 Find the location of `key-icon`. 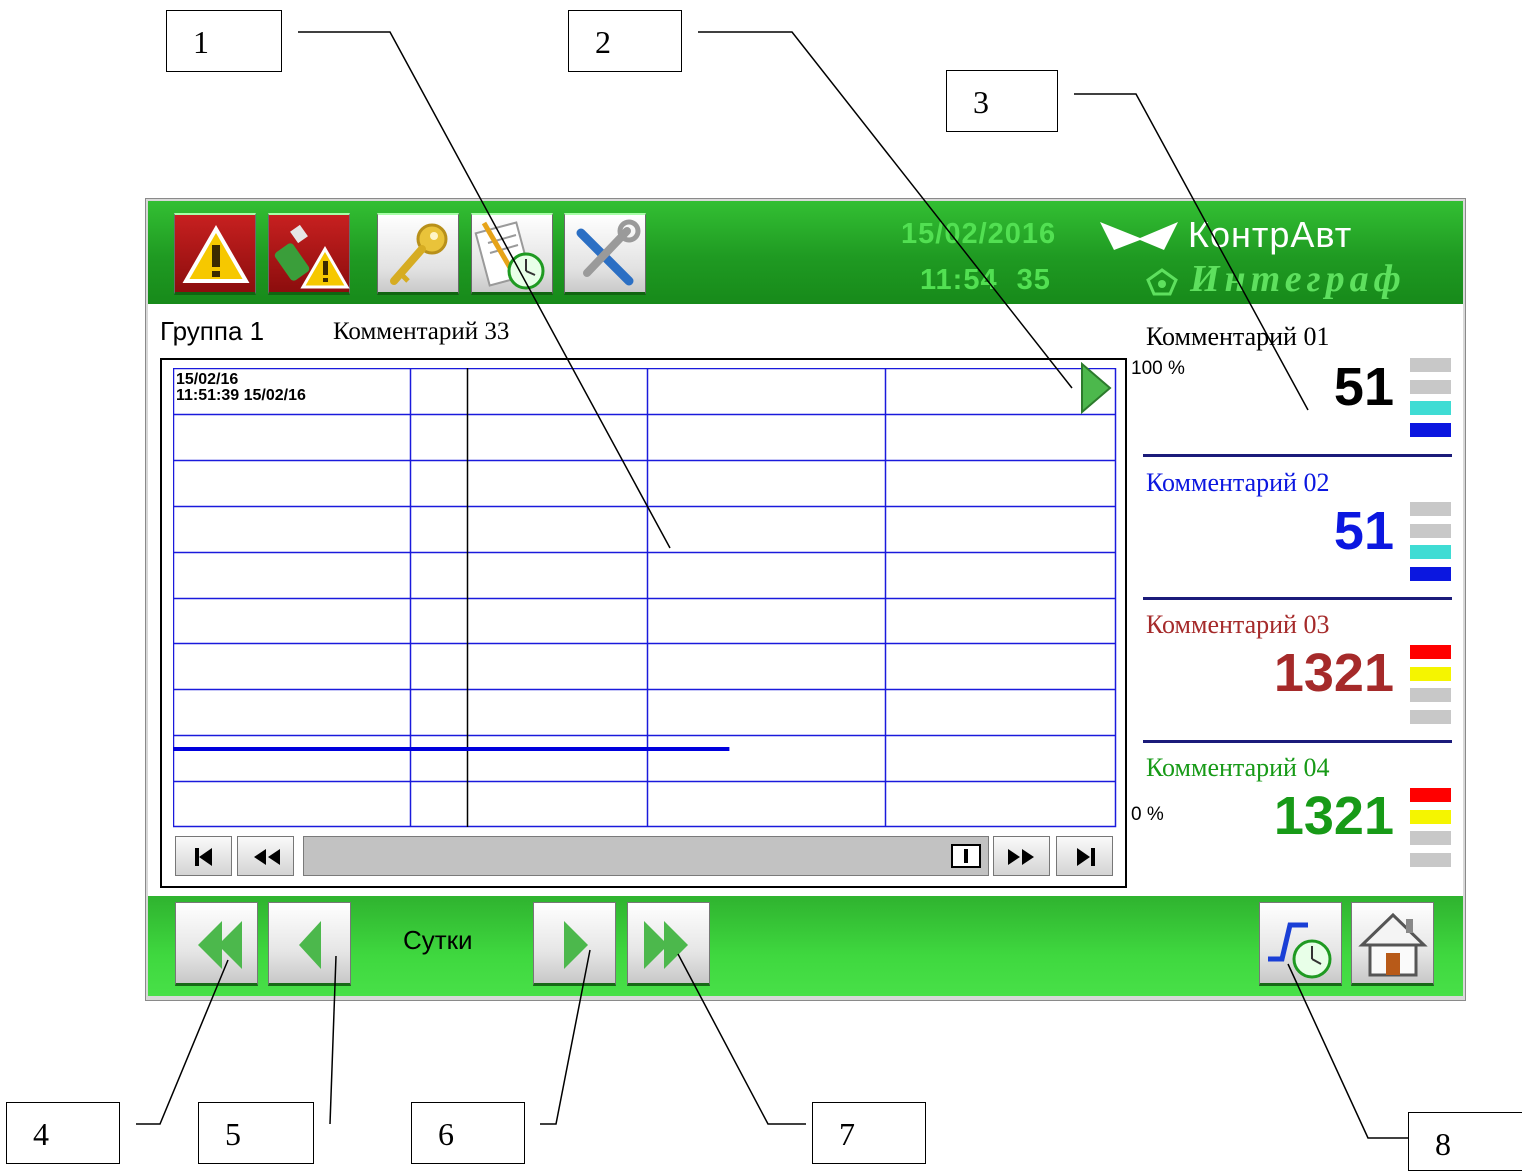

key-icon is located at coordinates (419, 254).